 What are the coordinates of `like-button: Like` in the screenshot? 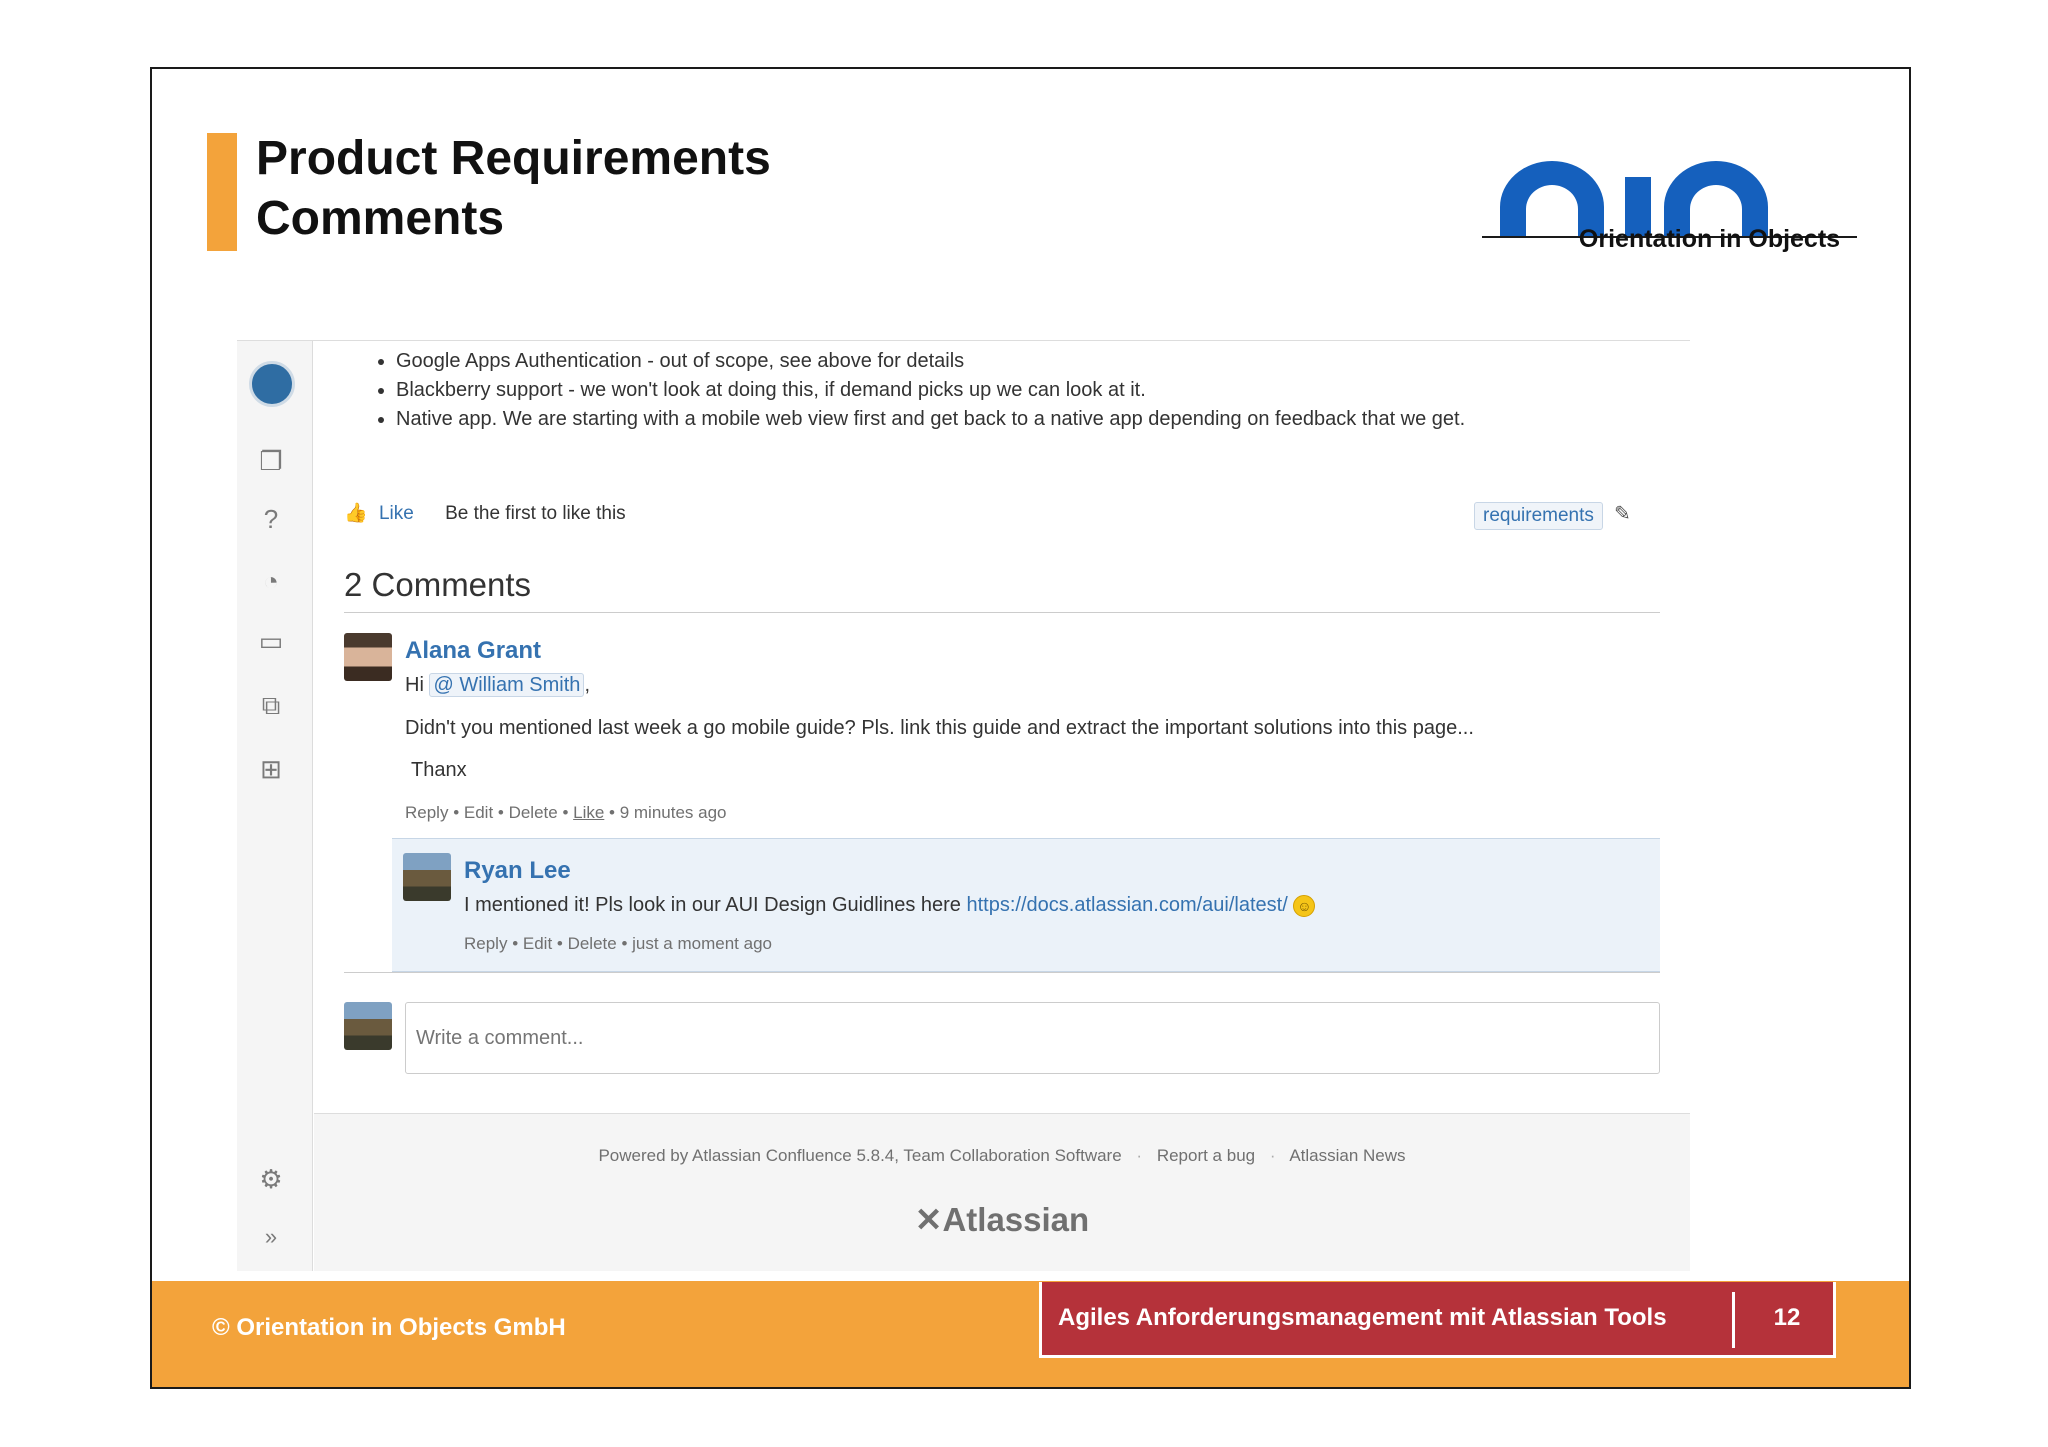 It's located at (396, 513).